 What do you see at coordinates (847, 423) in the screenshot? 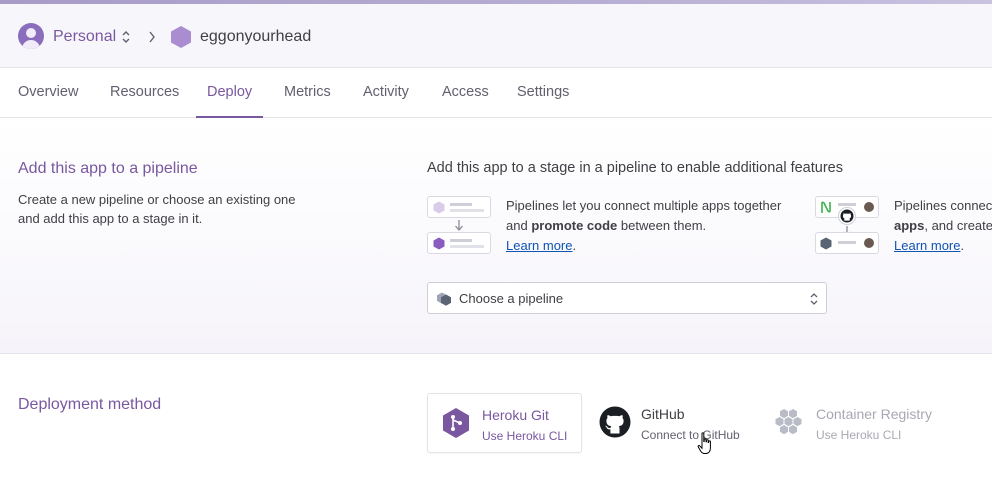
I see `deploy-method-container-registry: Container Registry Use Heroku CLI` at bounding box center [847, 423].